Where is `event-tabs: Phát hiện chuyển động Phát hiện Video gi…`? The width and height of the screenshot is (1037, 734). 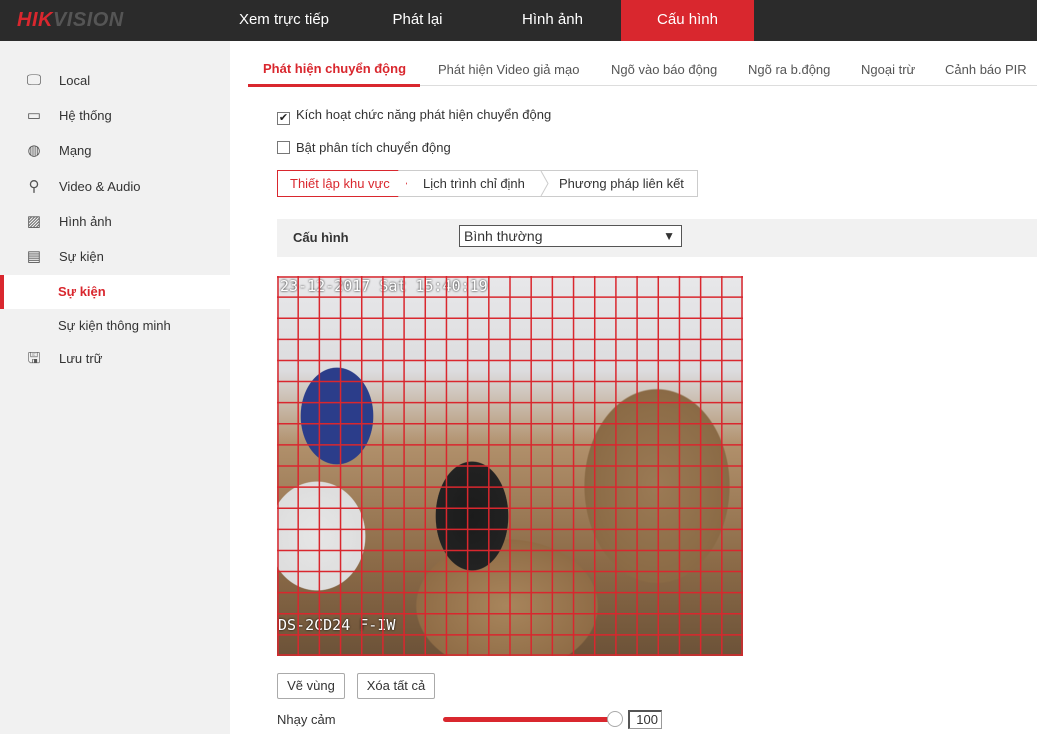 event-tabs: Phát hiện chuyển động Phát hiện Video gi… is located at coordinates (642, 70).